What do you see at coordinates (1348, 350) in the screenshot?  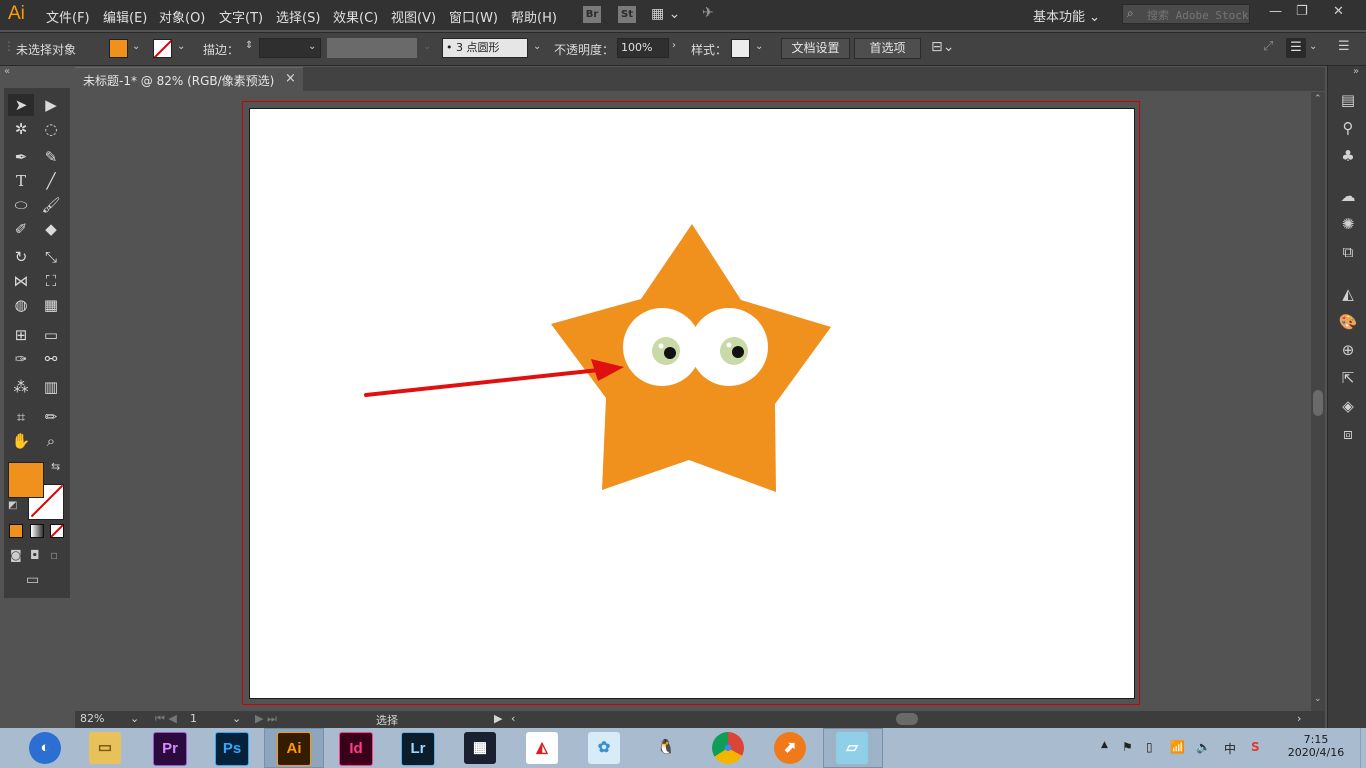 I see `color-guide-icon: ⊕` at bounding box center [1348, 350].